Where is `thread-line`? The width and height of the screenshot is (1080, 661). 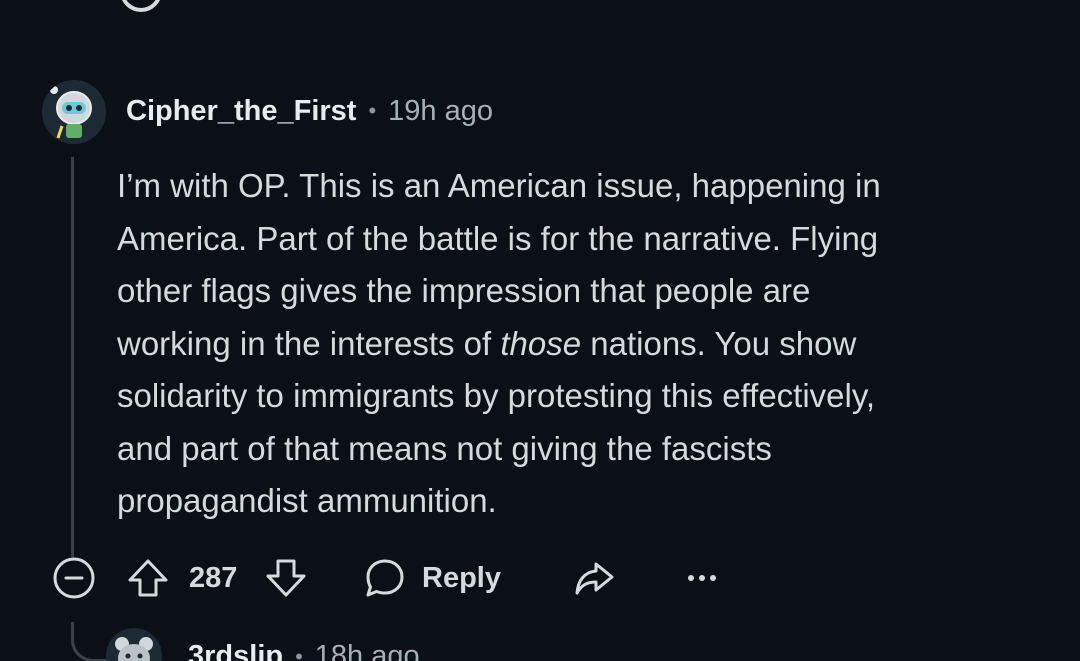
thread-line is located at coordinates (72, 357).